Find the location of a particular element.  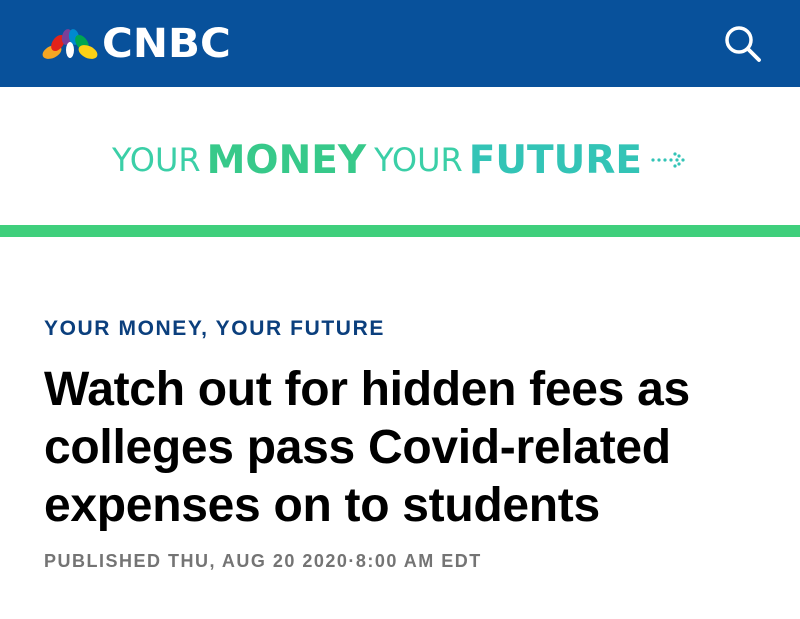

cnbc-logo: CNBC is located at coordinates (135, 44).